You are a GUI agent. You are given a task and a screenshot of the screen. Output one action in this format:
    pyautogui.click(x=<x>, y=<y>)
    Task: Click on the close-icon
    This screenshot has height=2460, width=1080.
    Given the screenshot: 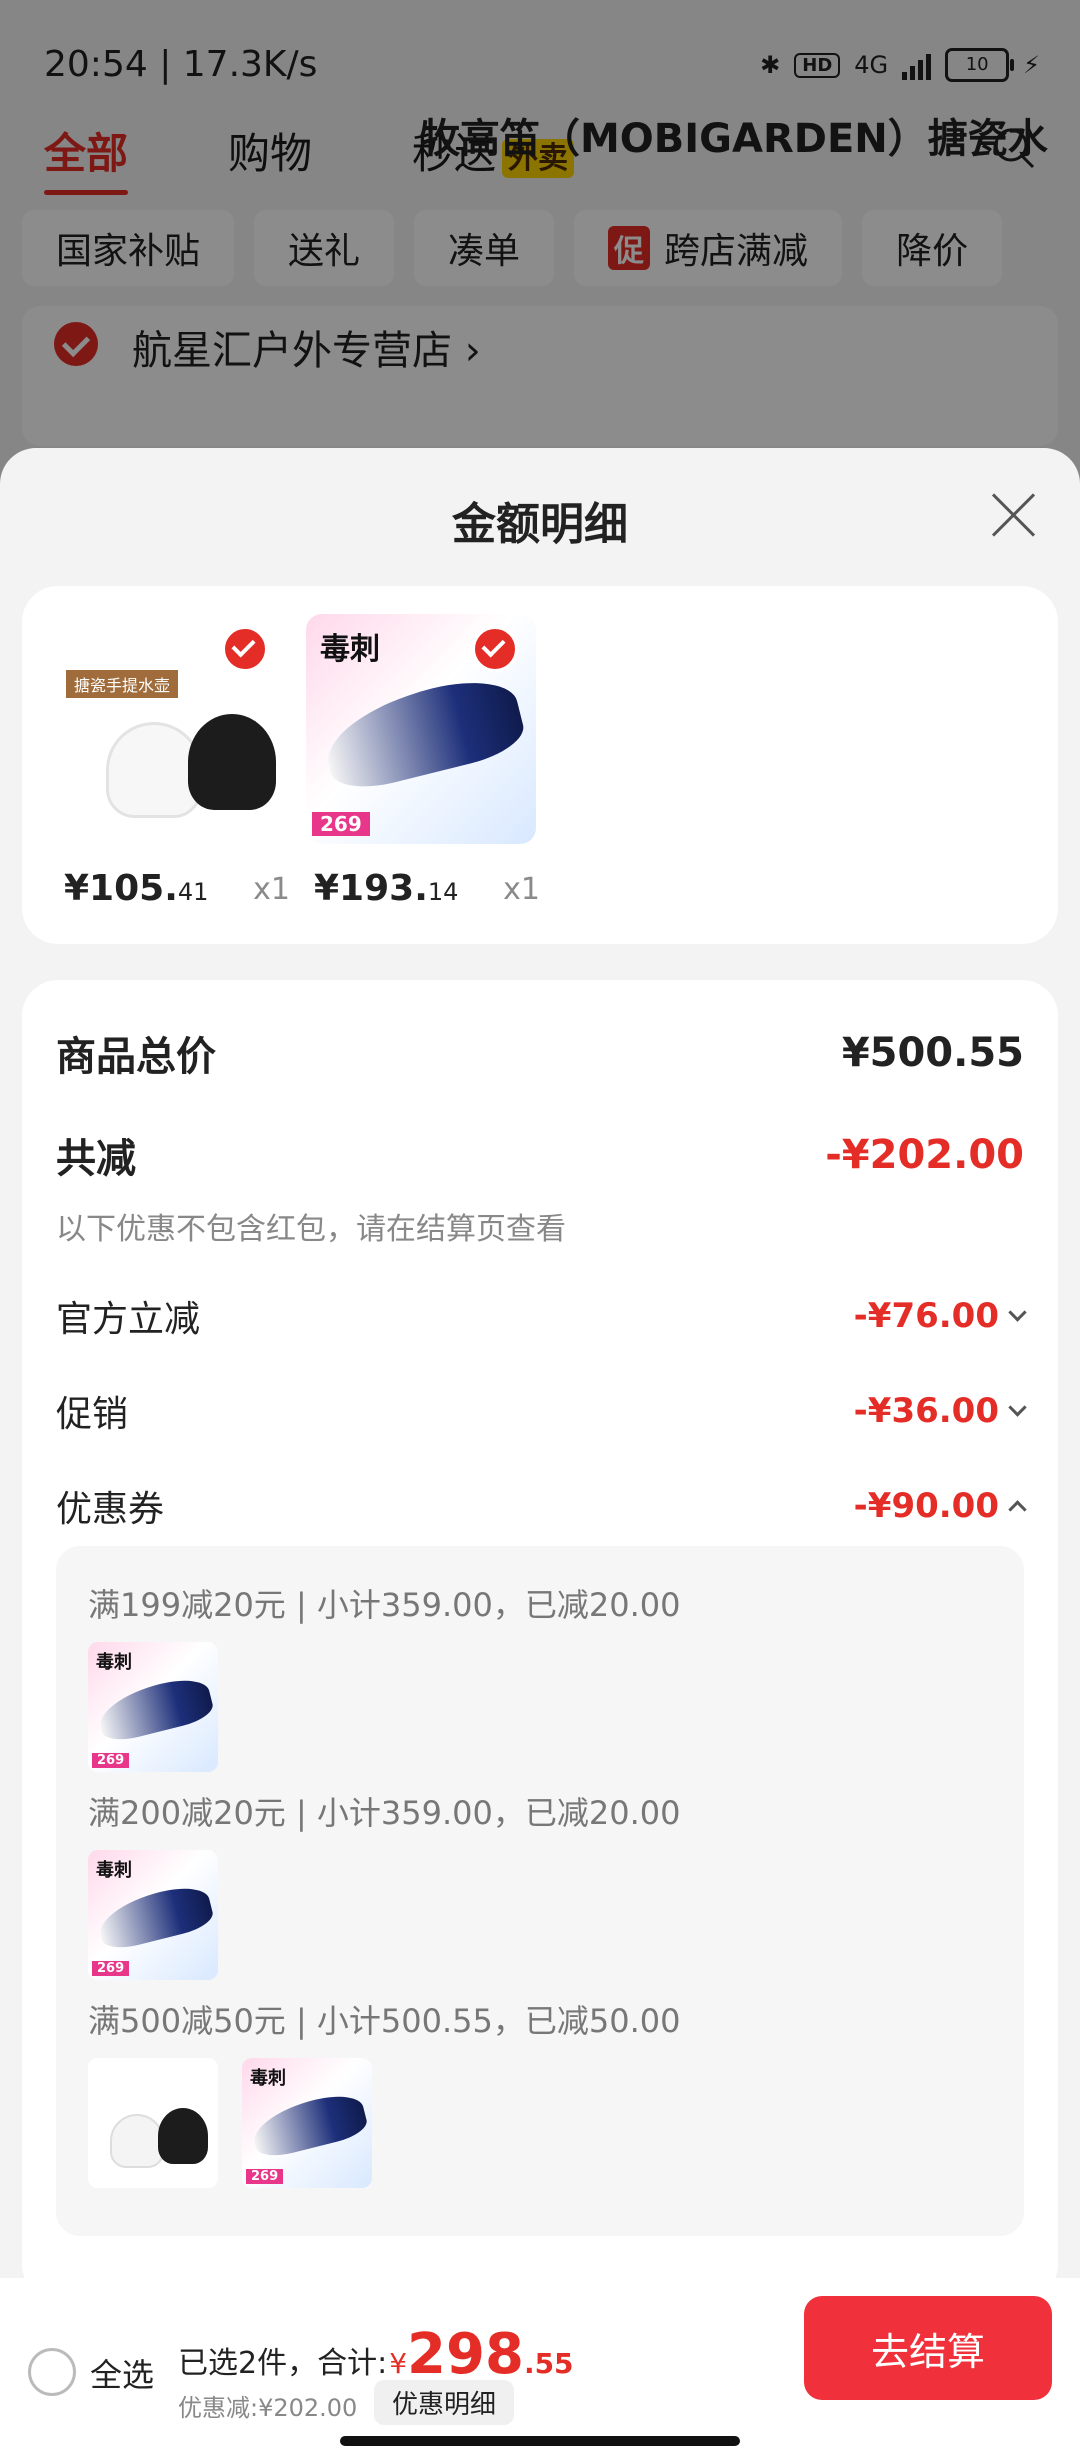 What is the action you would take?
    pyautogui.click(x=1013, y=515)
    